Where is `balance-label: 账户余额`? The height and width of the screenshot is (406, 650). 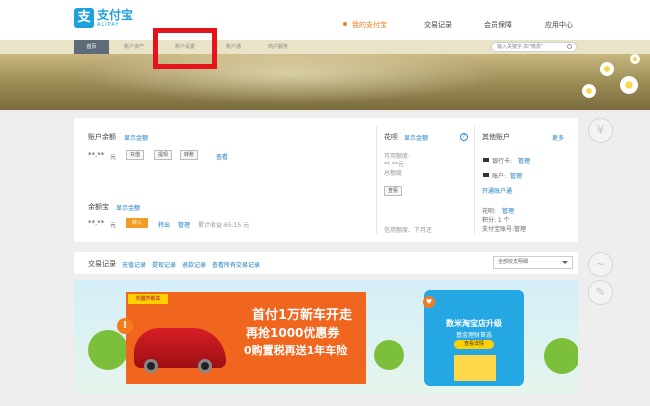
balance-label: 账户余额 is located at coordinates (102, 137).